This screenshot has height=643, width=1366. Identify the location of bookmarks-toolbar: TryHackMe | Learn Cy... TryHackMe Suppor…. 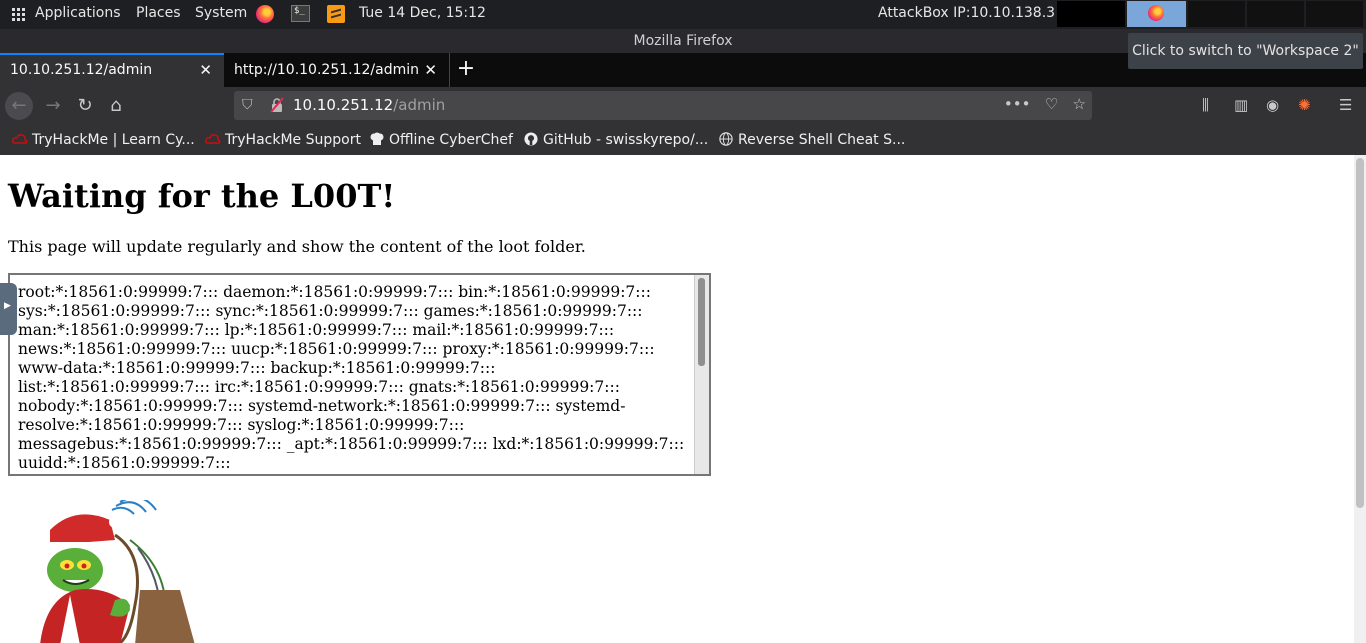
(683, 140).